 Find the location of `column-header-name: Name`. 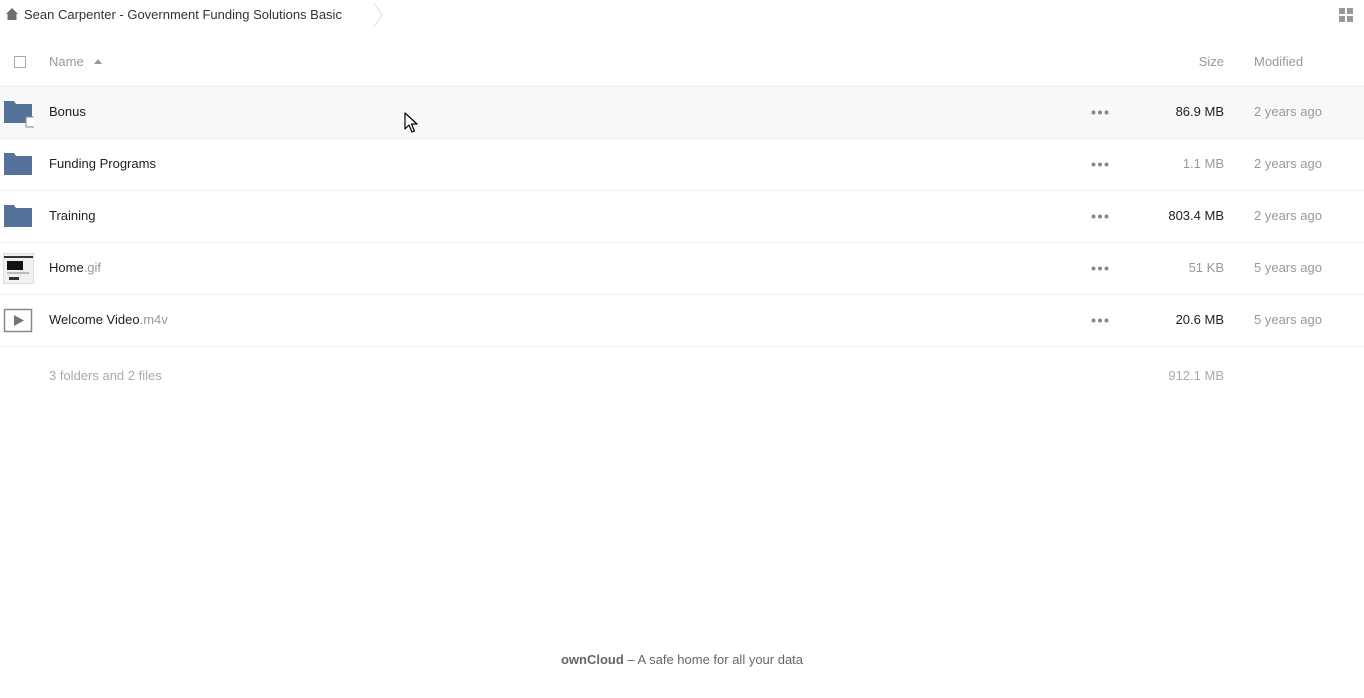

column-header-name: Name is located at coordinates (66, 61).